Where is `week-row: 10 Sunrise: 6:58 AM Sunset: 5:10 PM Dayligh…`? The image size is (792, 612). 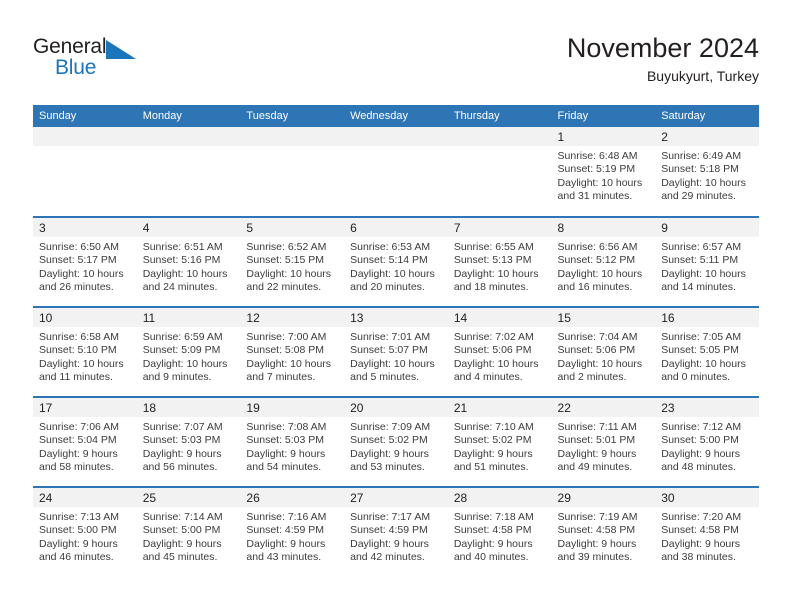 week-row: 10 Sunrise: 6:58 AM Sunset: 5:10 PM Dayligh… is located at coordinates (396, 351).